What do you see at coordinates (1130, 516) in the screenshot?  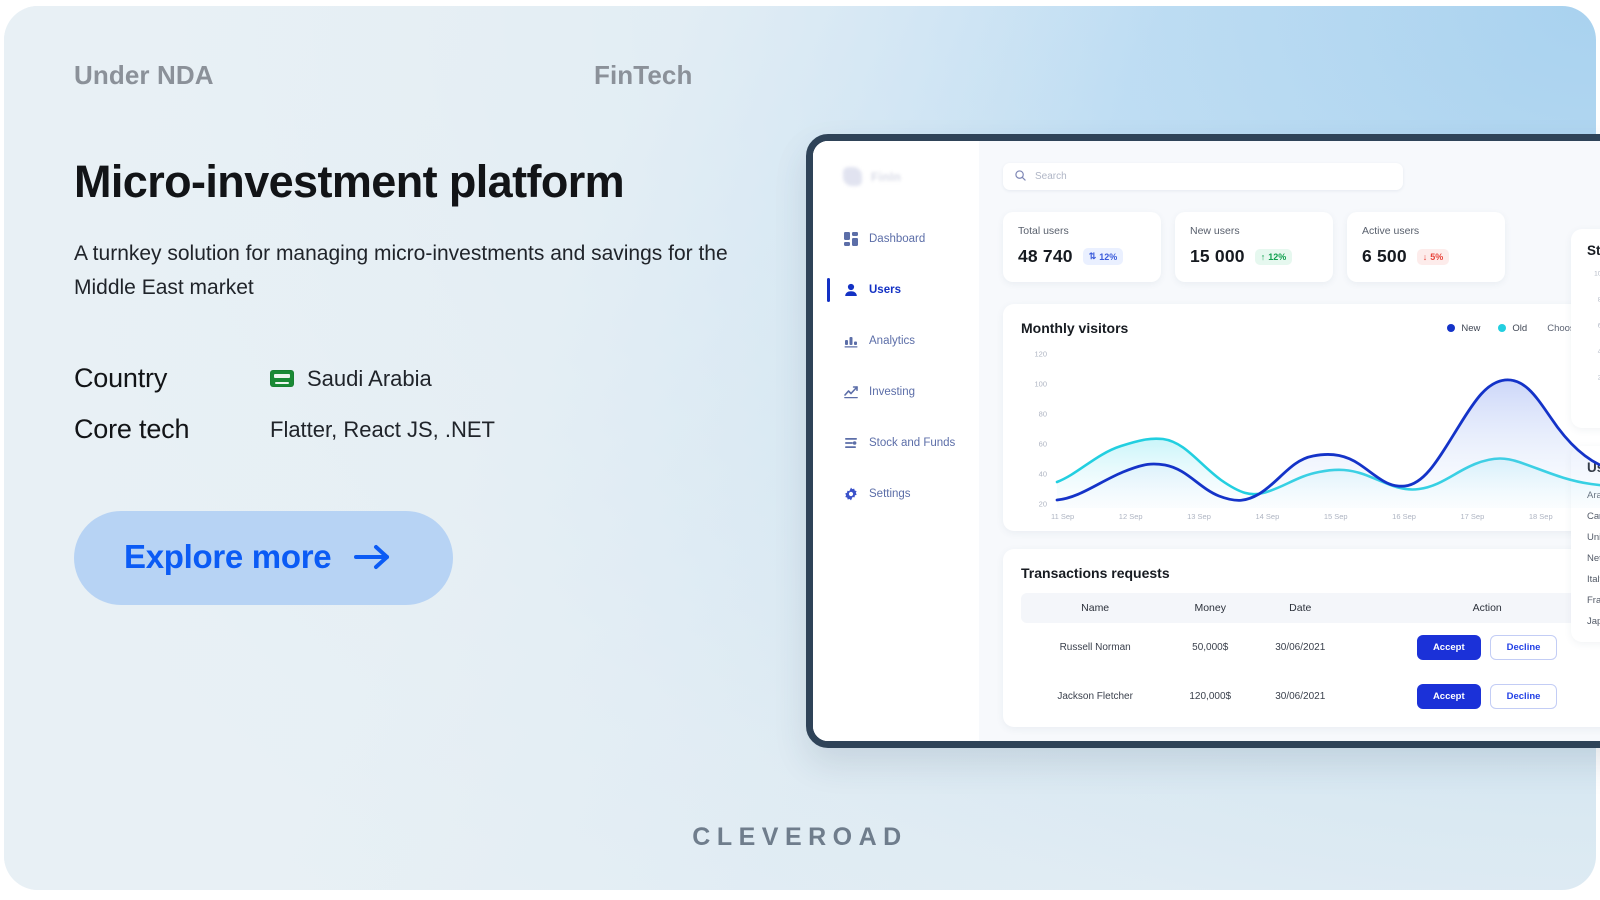 I see `x-tick: 12 Sep` at bounding box center [1130, 516].